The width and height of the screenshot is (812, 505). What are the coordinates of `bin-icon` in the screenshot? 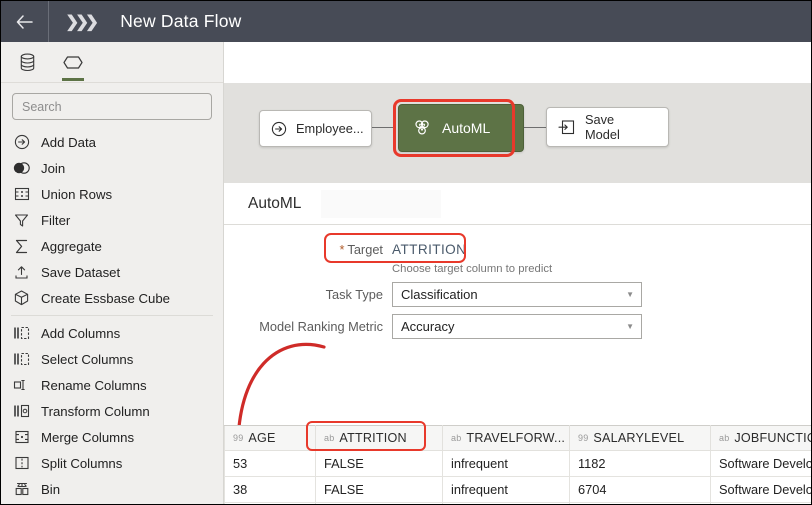 It's located at (21, 489).